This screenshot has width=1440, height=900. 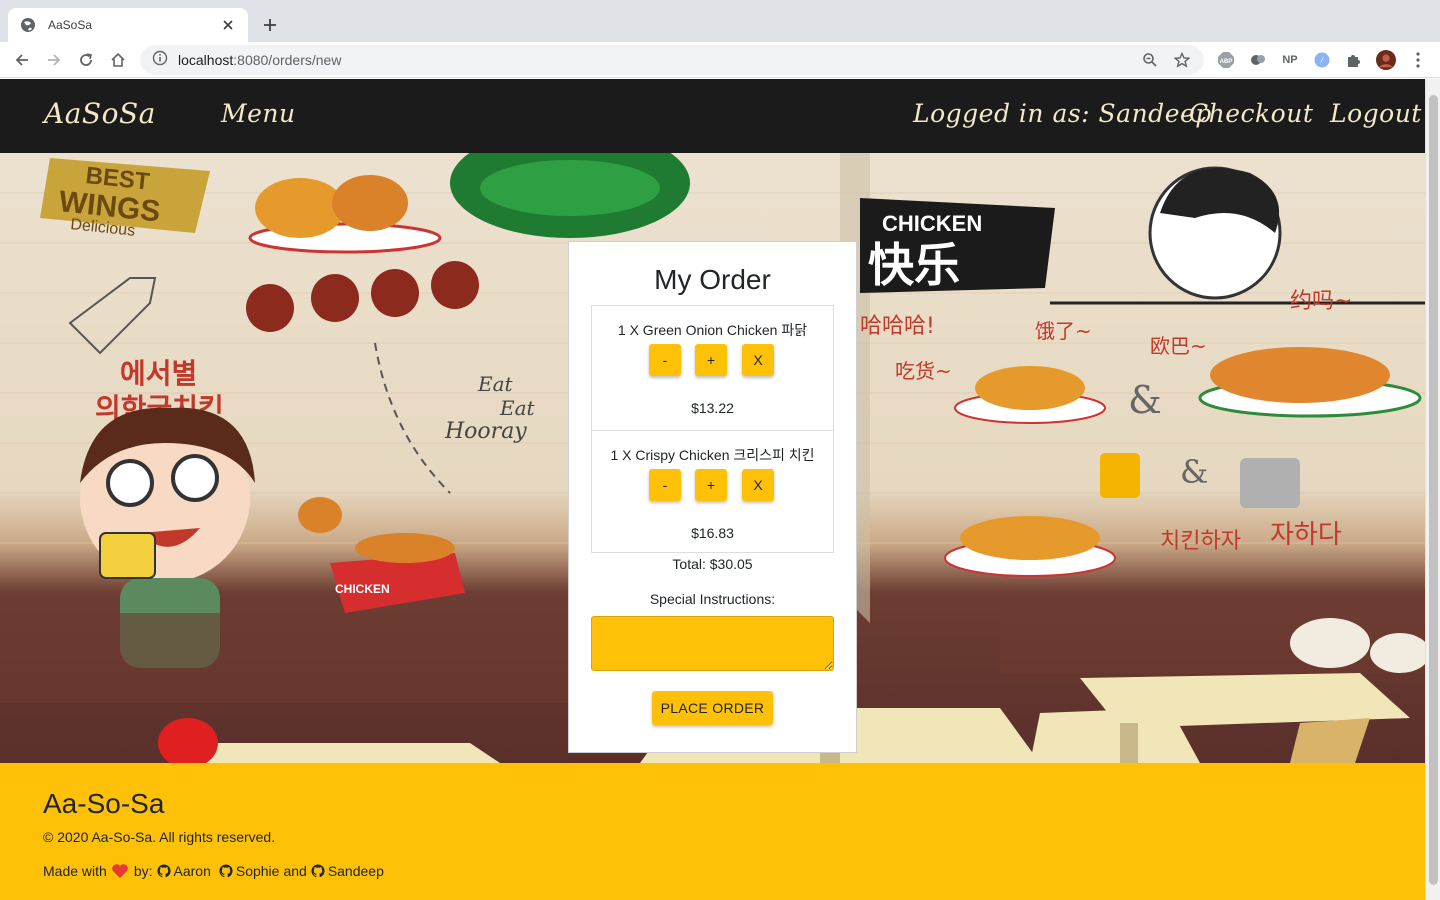 What do you see at coordinates (270, 25) in the screenshot?
I see `new-tab-plus-icon` at bounding box center [270, 25].